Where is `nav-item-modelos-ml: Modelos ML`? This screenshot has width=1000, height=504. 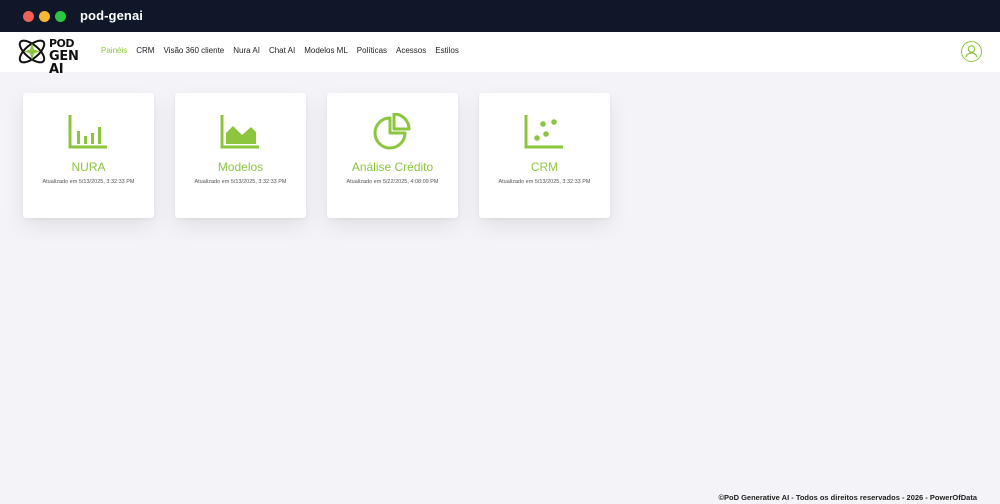
nav-item-modelos-ml: Modelos ML is located at coordinates (326, 50).